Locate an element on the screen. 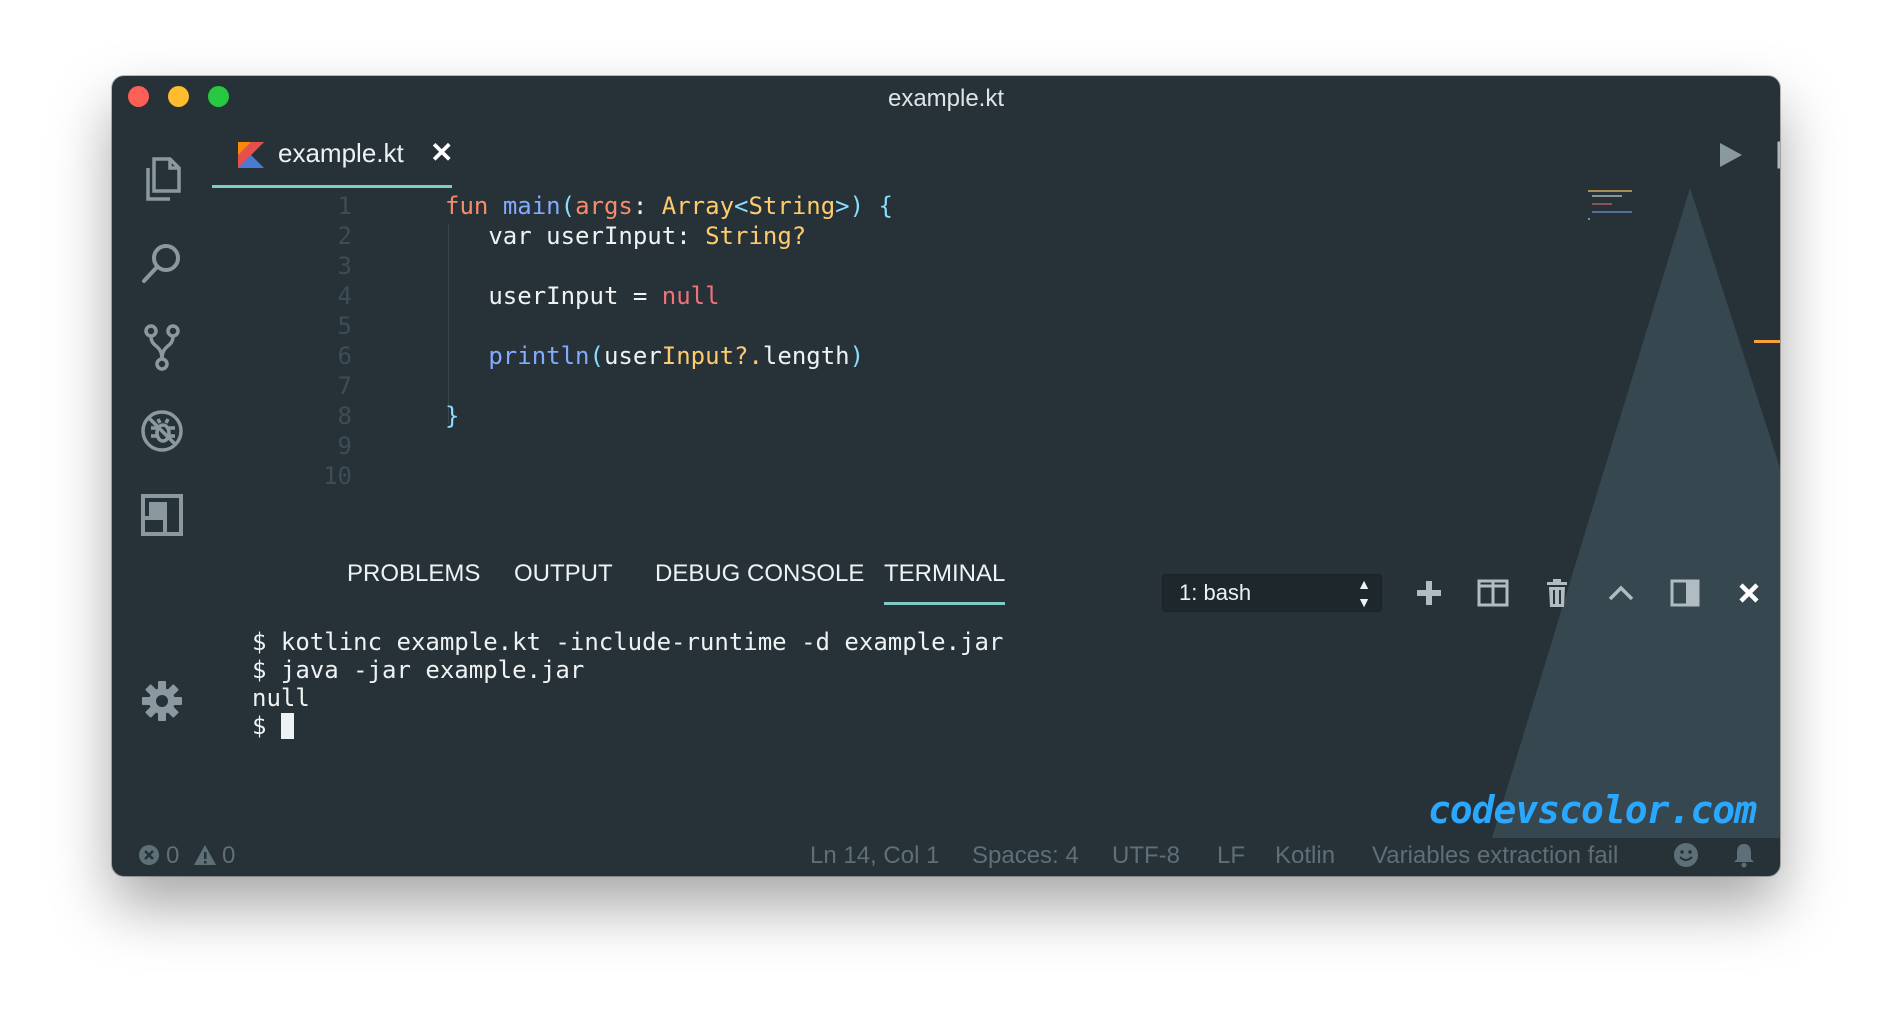 Image resolution: width=1892 pixels, height=1024 pixels. extensions-icon is located at coordinates (162, 515).